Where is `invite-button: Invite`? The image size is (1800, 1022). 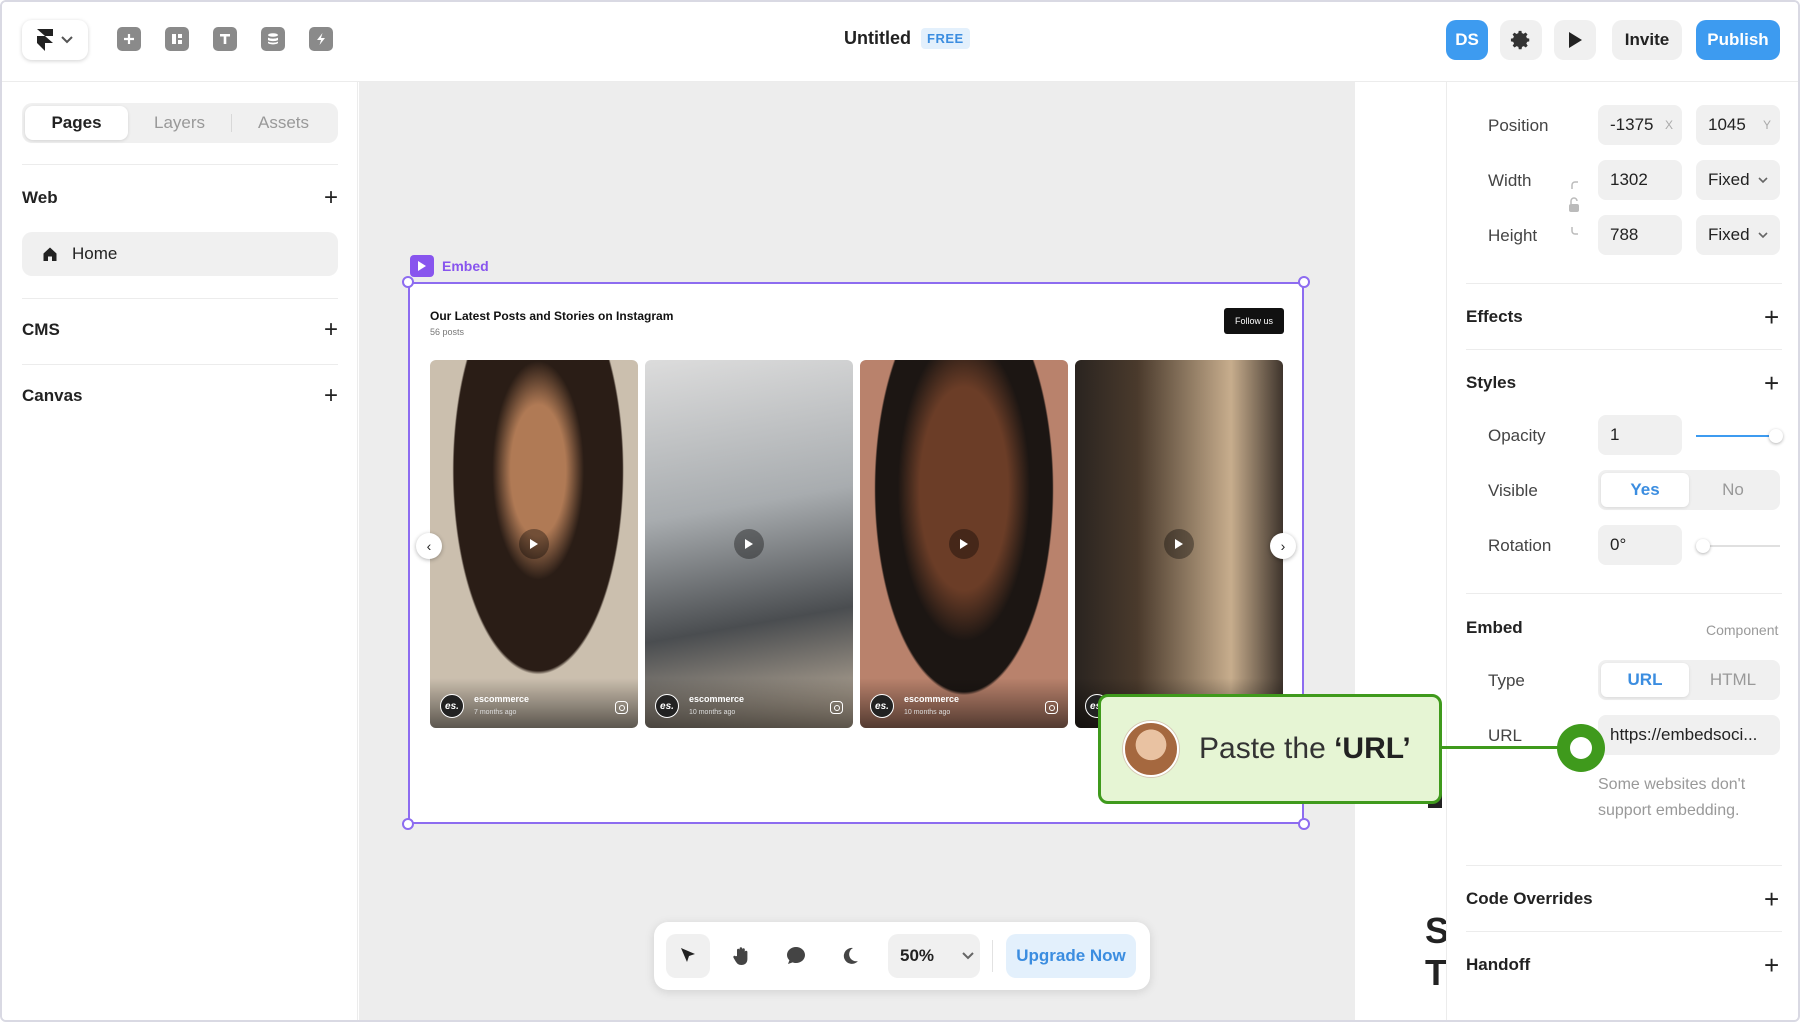
invite-button: Invite is located at coordinates (1647, 40).